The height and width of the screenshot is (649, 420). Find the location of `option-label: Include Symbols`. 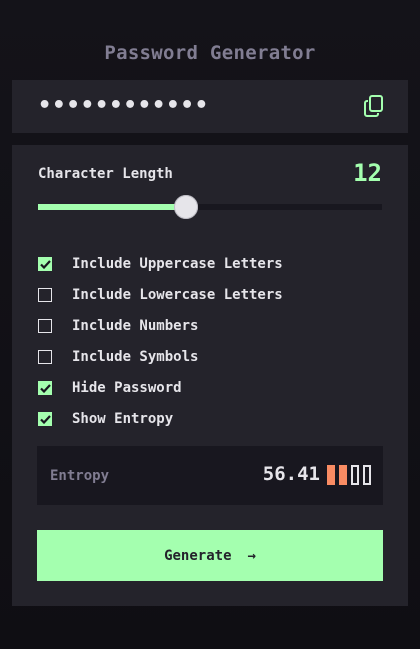

option-label: Include Symbols is located at coordinates (135, 356).